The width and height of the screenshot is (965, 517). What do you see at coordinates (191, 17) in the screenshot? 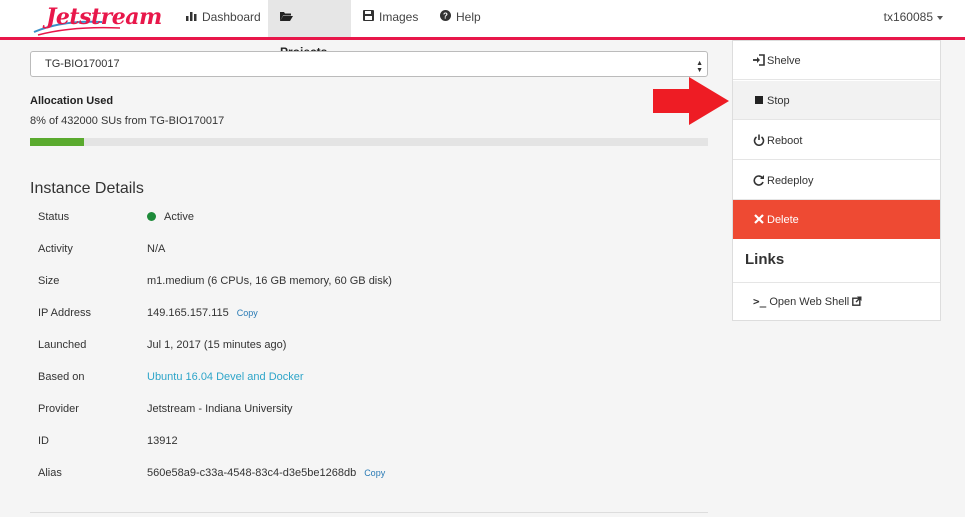
I see `bar-chart-icon` at bounding box center [191, 17].